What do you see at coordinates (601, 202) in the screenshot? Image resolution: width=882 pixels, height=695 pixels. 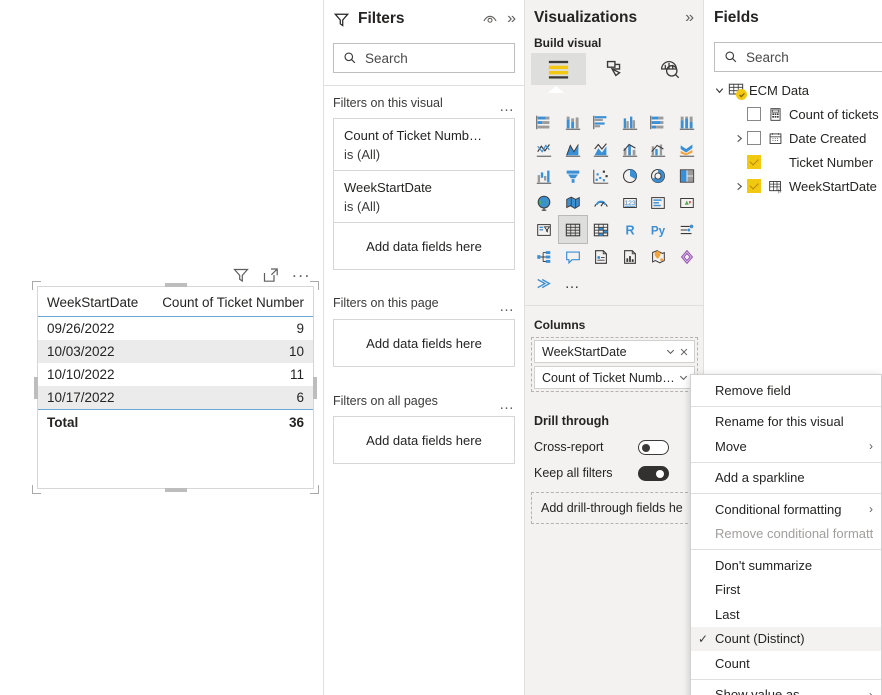 I see `viz-gauge-icon` at bounding box center [601, 202].